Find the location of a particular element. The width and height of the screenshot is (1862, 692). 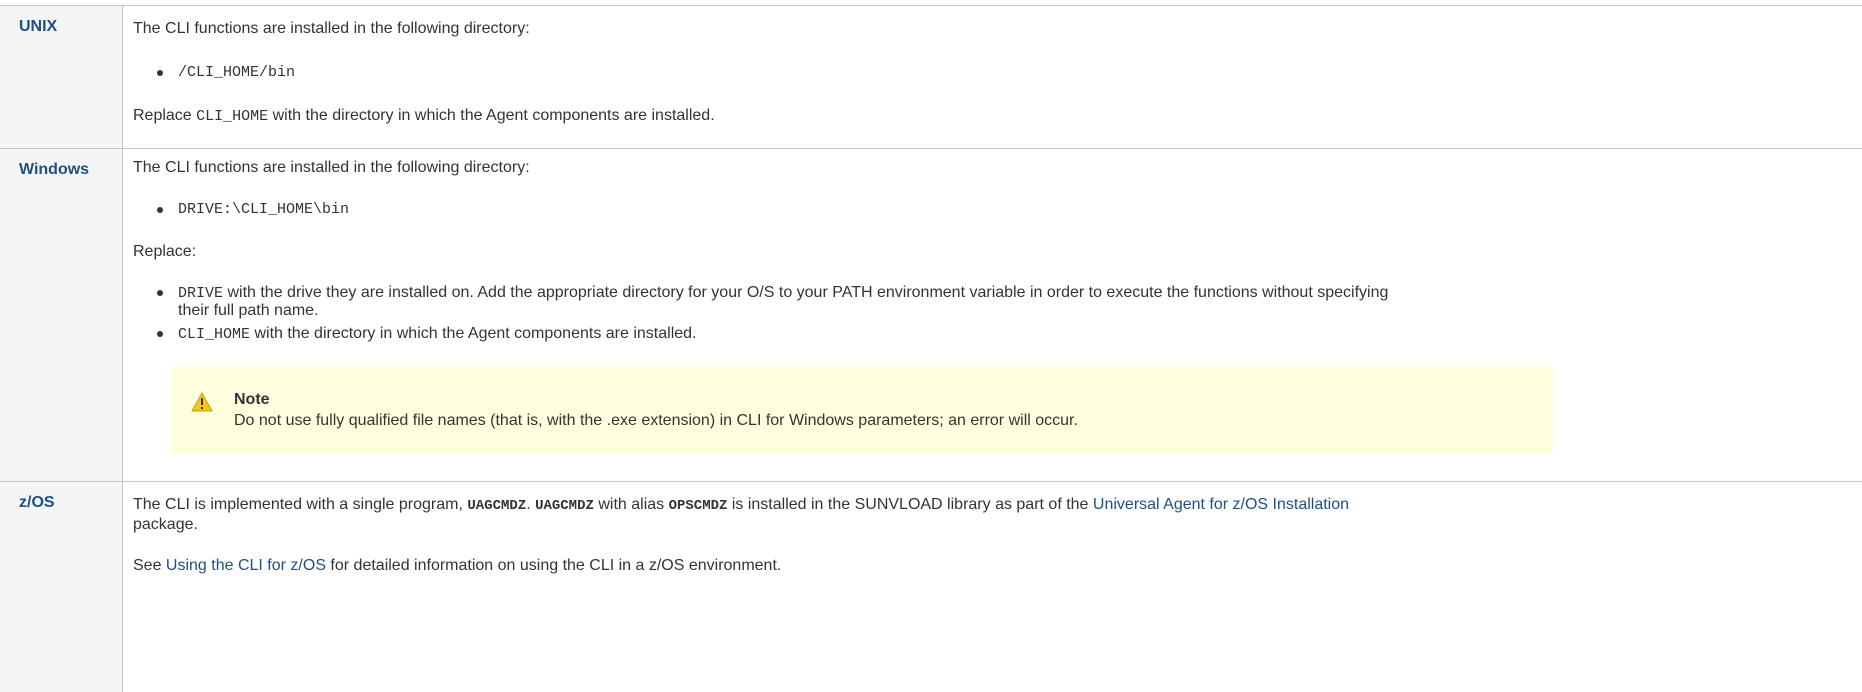

program-name-code-2: UAGCMDZ is located at coordinates (564, 506).